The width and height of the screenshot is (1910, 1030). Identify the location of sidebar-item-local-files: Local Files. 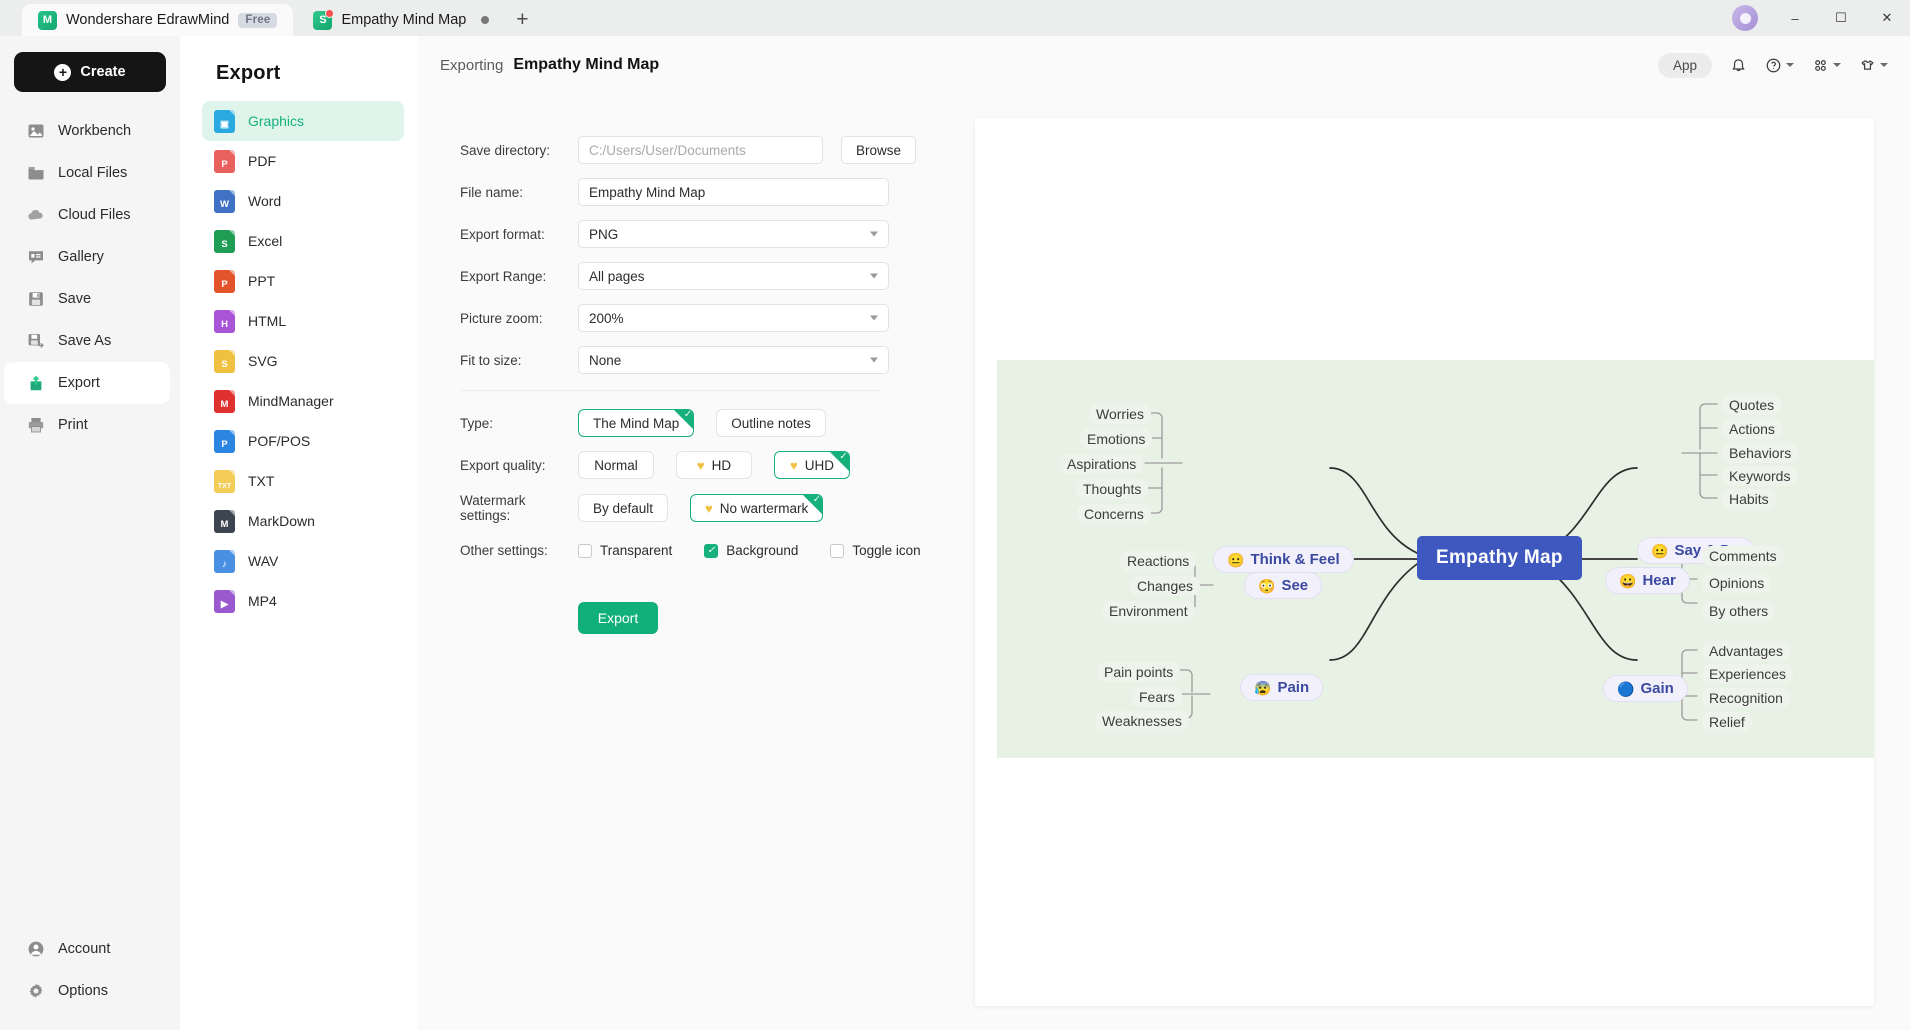
(90, 173).